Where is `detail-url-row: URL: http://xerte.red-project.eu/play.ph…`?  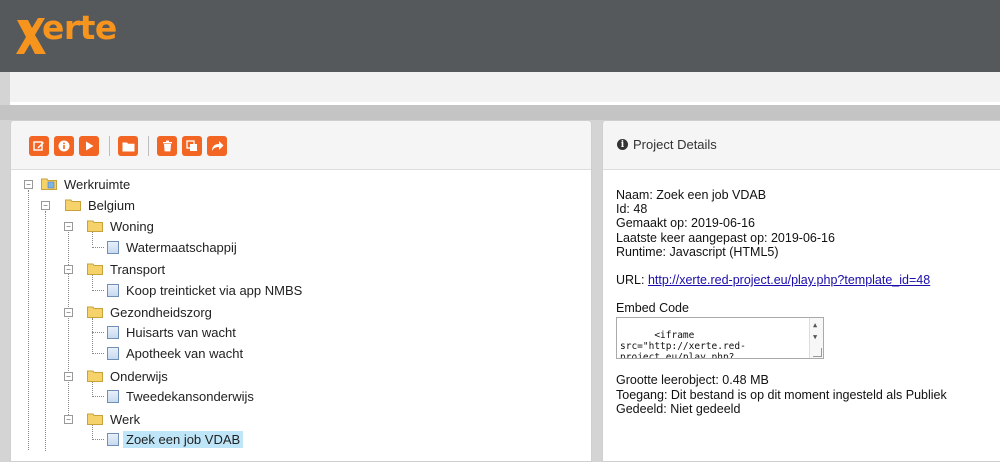 detail-url-row: URL: http://xerte.red-project.eu/play.ph… is located at coordinates (781, 280).